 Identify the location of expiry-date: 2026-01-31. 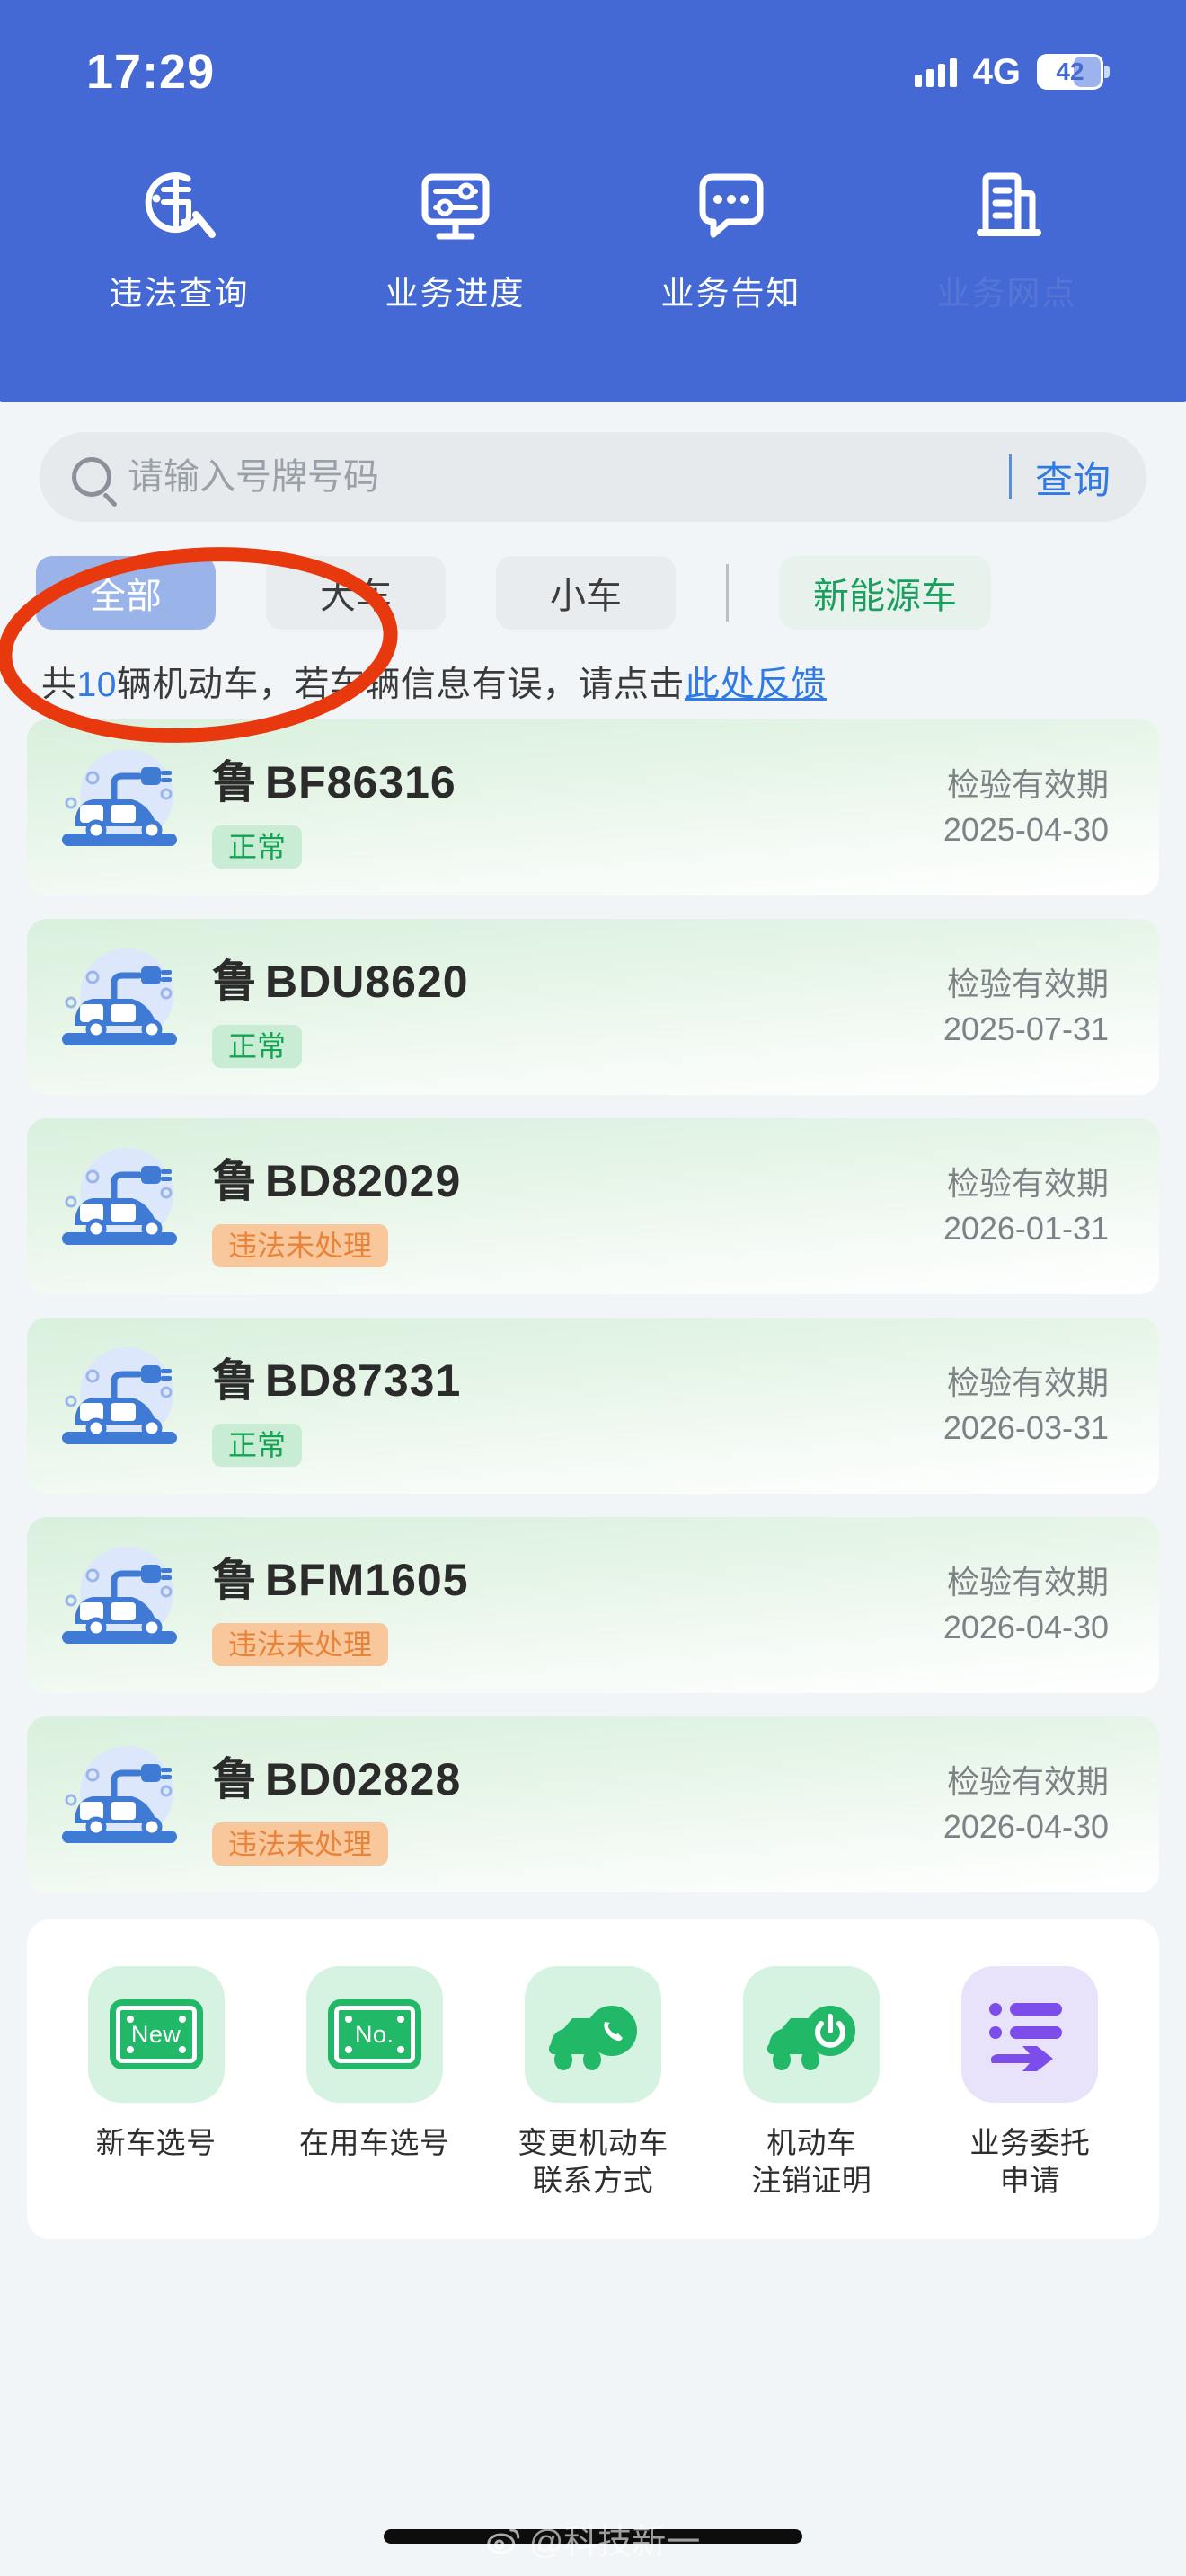
(1026, 1228).